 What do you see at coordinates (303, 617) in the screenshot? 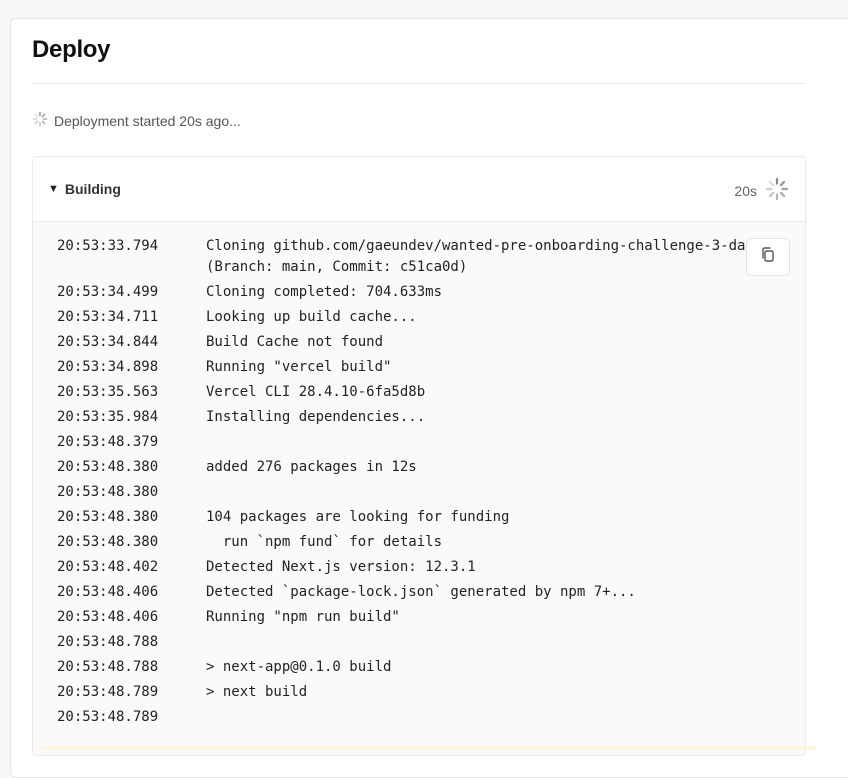
I see `log-message: Running "npm run build"` at bounding box center [303, 617].